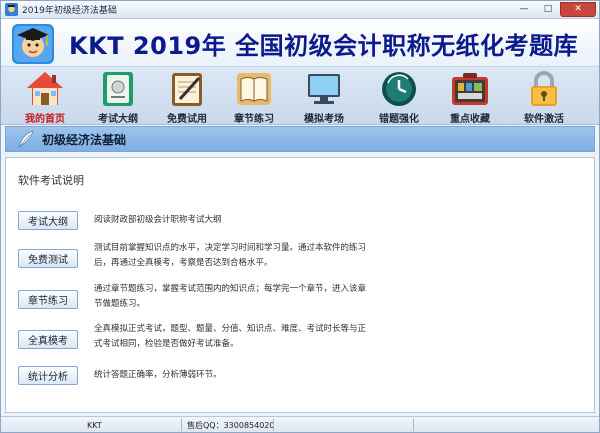 The height and width of the screenshot is (433, 600). I want to click on toolbar-item-free-trial: 免费试用, so click(187, 97).